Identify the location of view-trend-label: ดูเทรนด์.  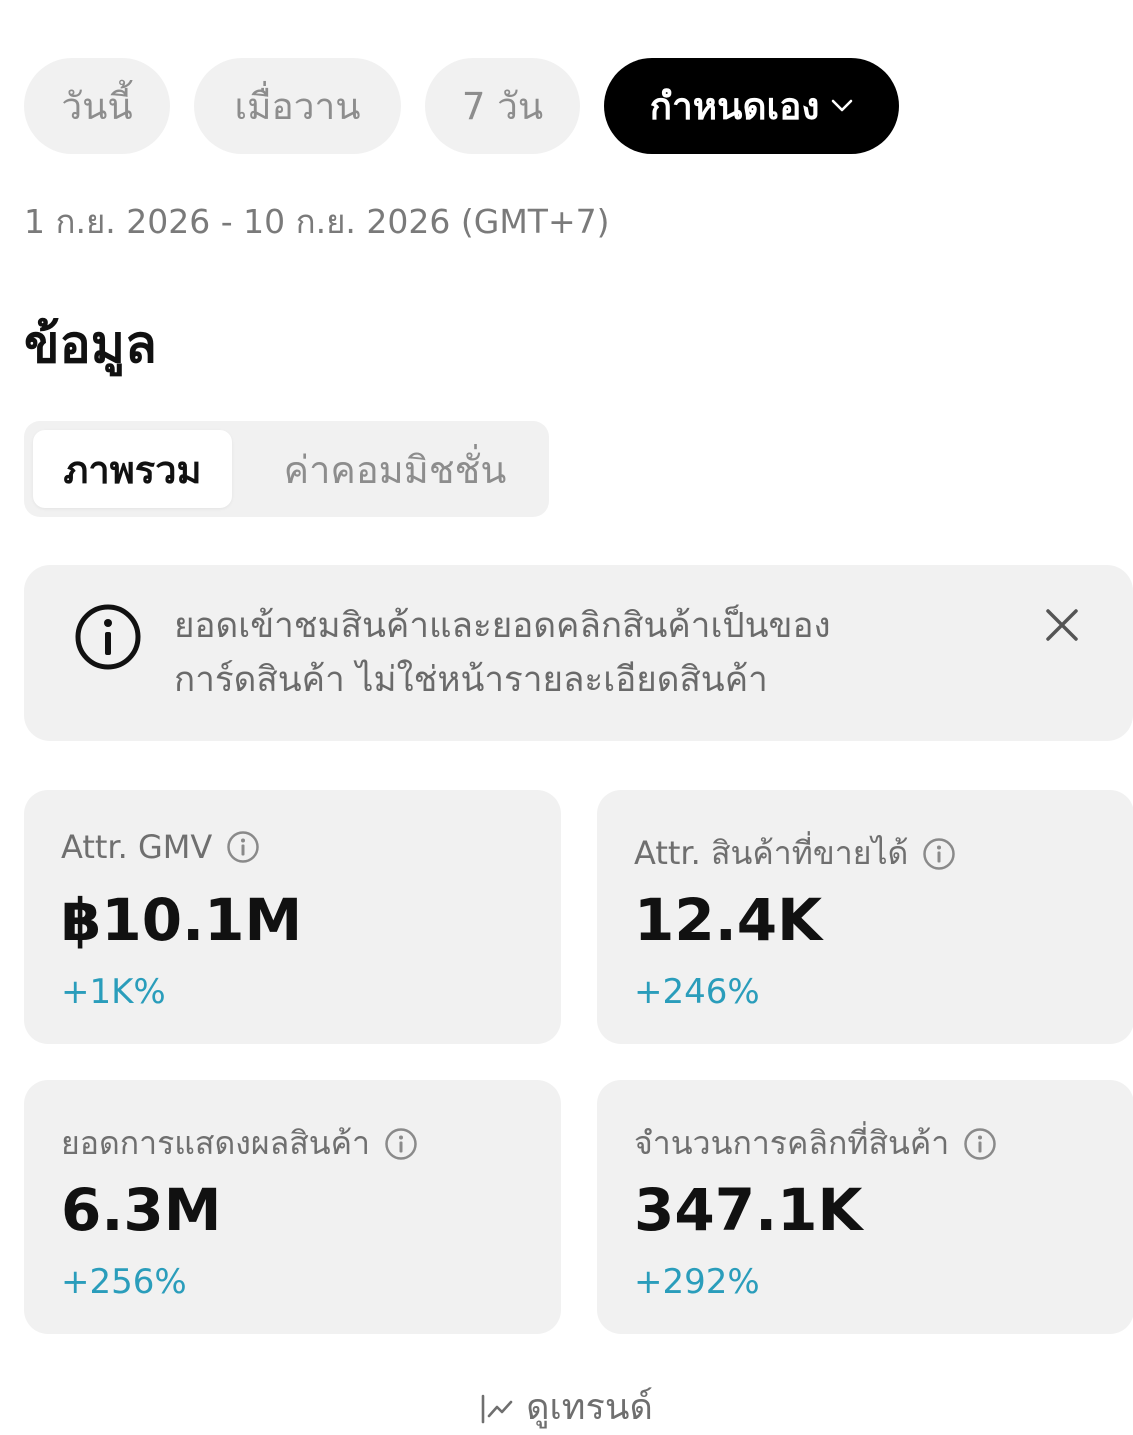
(589, 1407).